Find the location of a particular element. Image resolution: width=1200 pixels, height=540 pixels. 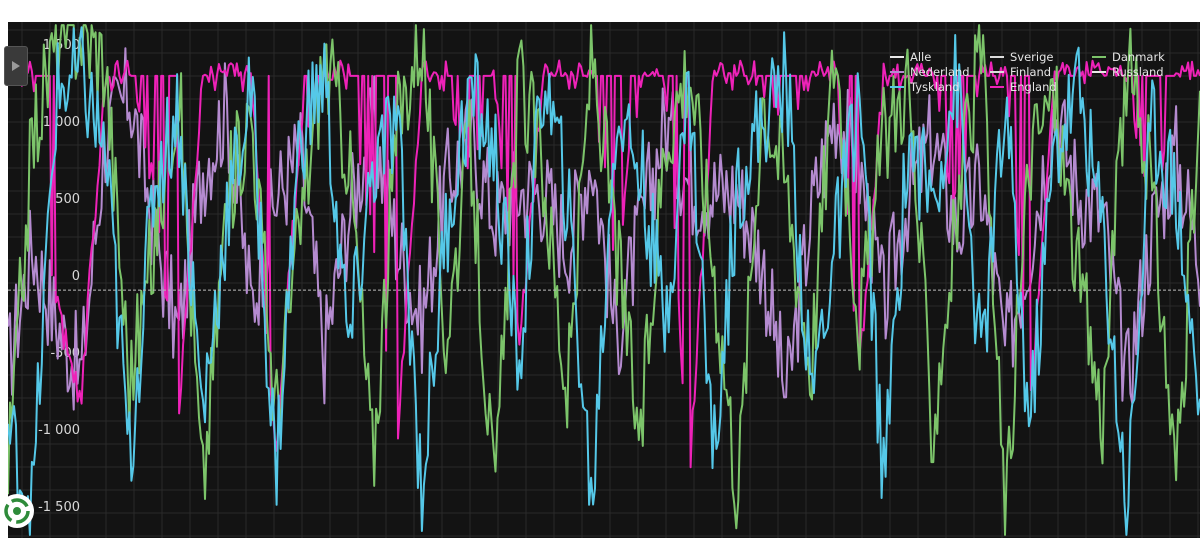

legend-item-nederland: Nederland is located at coordinates (930, 72).